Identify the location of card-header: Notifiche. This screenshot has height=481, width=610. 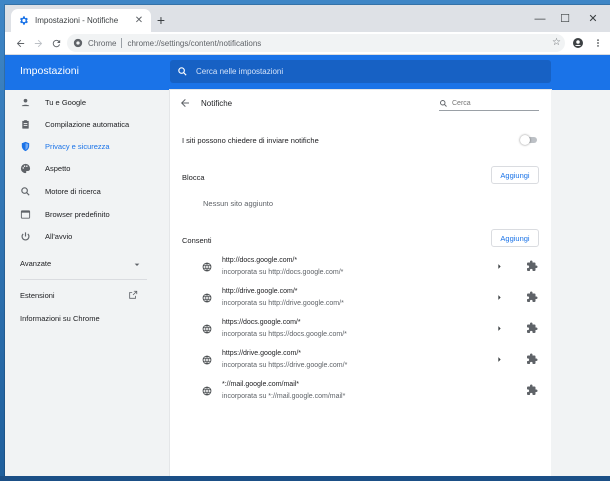
(360, 103).